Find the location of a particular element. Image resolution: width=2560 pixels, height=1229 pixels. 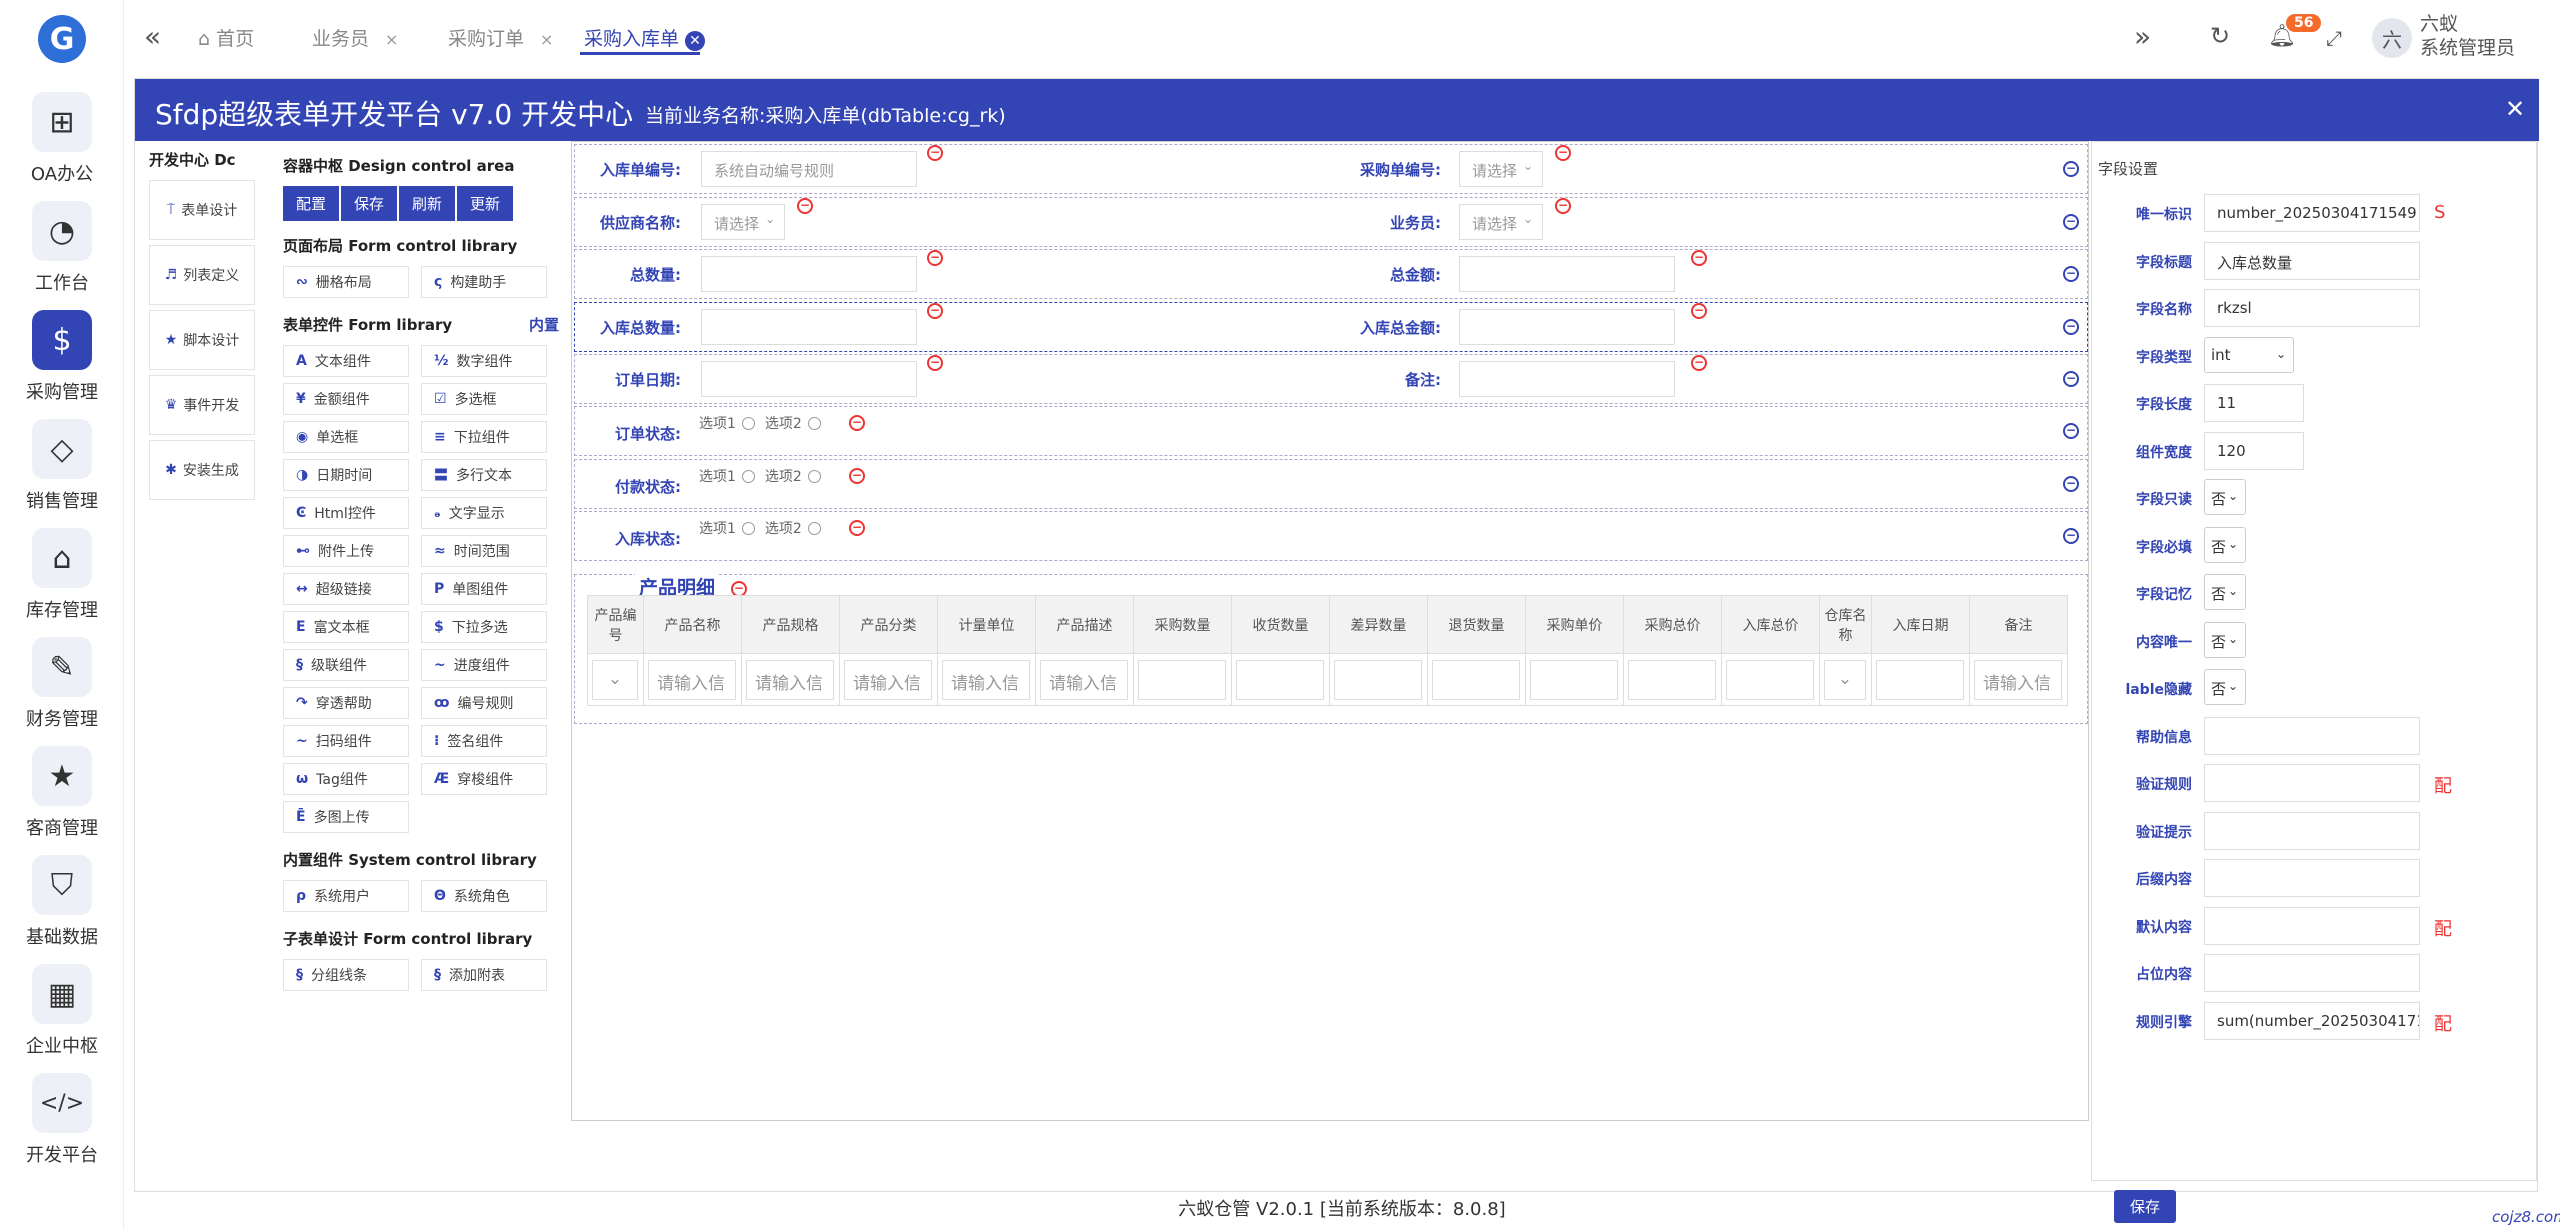

remark-textarea is located at coordinates (1567, 379).